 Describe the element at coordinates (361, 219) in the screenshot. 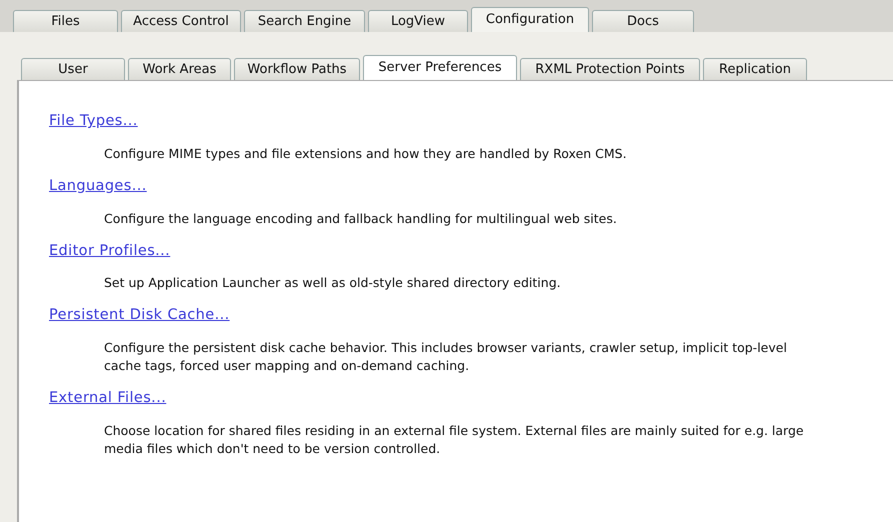

I see `section-description: Configure the language encoding and fallback handling for multilingual web sites.` at that location.